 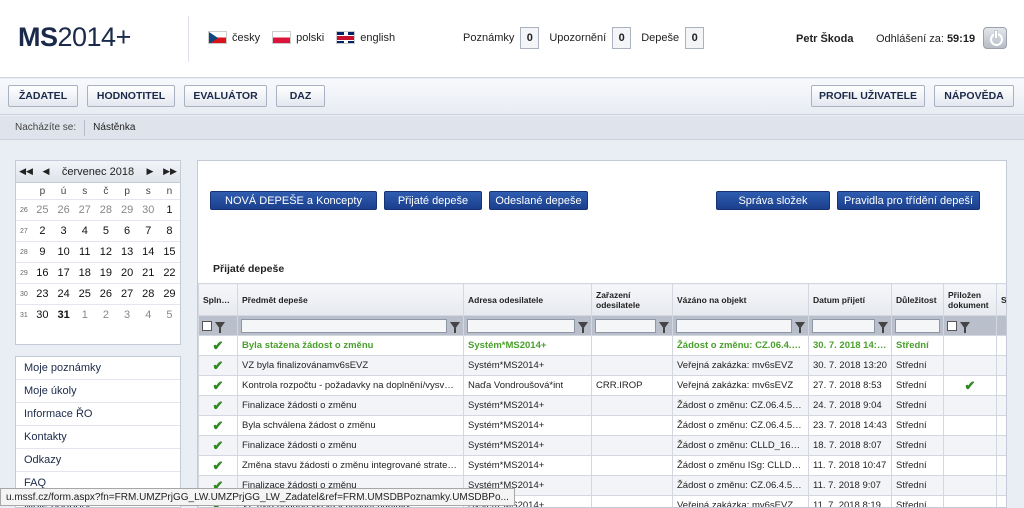 What do you see at coordinates (63, 294) in the screenshot?
I see `calendar-day: 24` at bounding box center [63, 294].